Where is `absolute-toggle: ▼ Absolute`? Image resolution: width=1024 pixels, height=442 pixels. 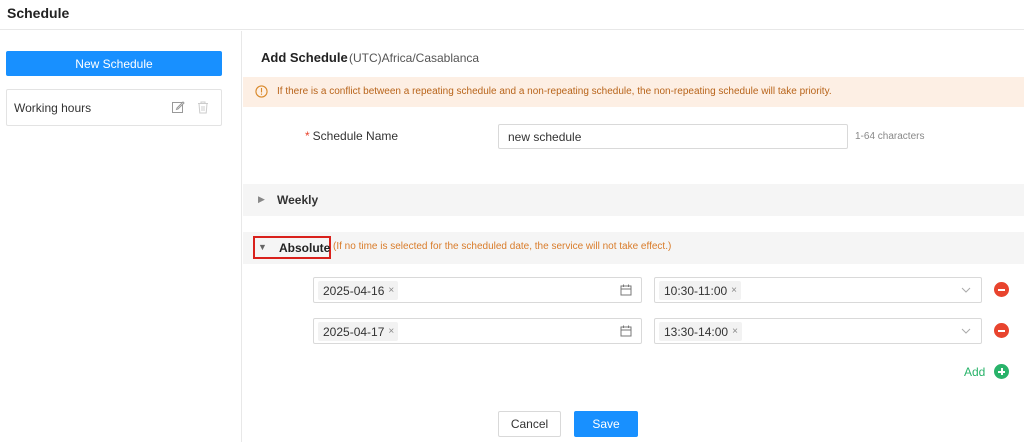
absolute-toggle: ▼ Absolute is located at coordinates (292, 247).